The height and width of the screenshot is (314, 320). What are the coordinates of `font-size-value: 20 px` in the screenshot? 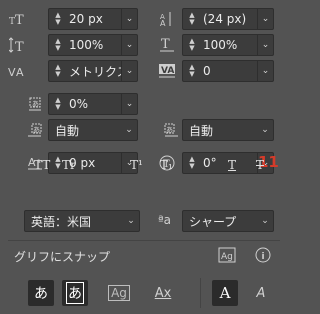 It's located at (93, 19).